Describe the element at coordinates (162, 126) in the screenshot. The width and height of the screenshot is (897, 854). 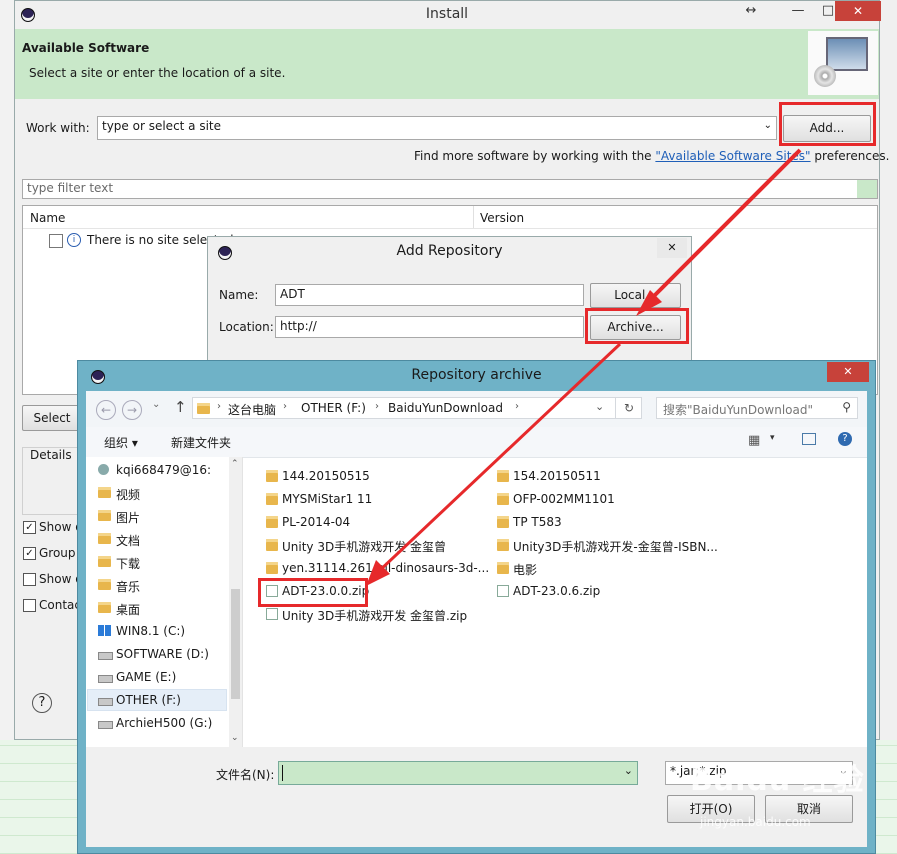
I see `work-with-value: type or select a site` at that location.